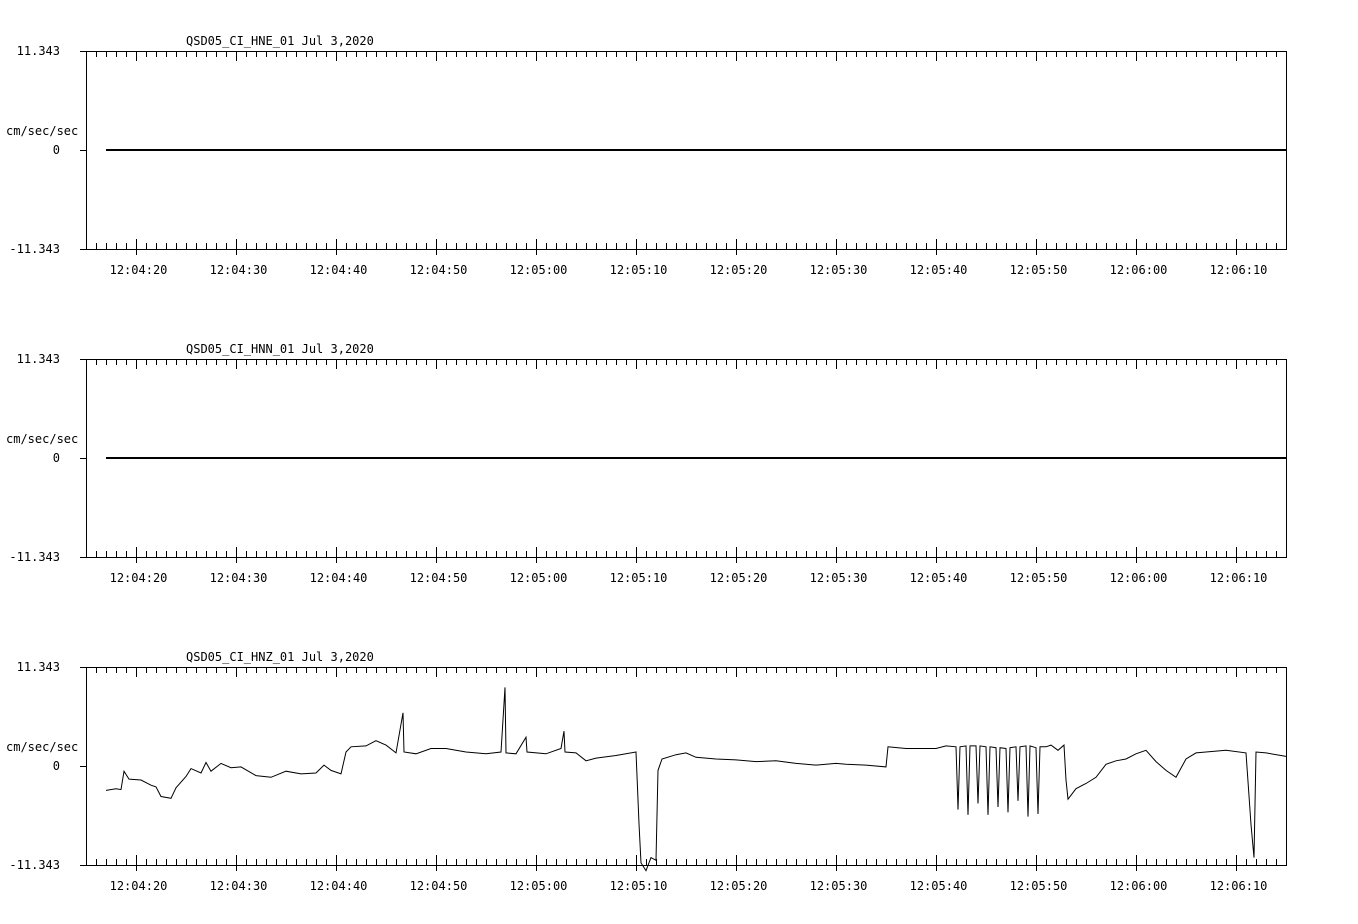  What do you see at coordinates (280, 349) in the screenshot?
I see `panel-title: QSD05_CI_HNN_01 Jul 3,2020` at bounding box center [280, 349].